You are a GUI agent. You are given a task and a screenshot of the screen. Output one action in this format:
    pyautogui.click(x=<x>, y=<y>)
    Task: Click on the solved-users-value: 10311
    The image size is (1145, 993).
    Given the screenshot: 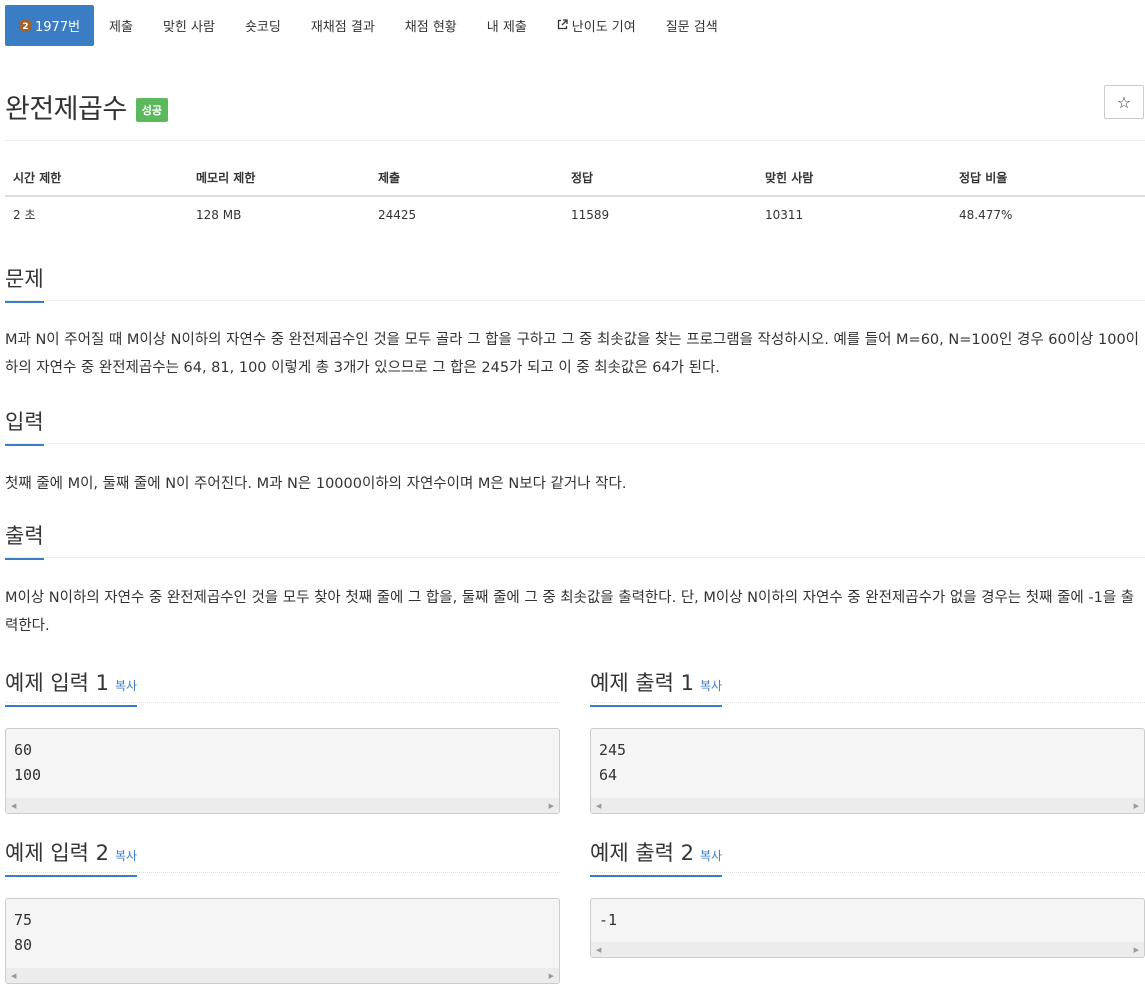 What is the action you would take?
    pyautogui.click(x=784, y=214)
    